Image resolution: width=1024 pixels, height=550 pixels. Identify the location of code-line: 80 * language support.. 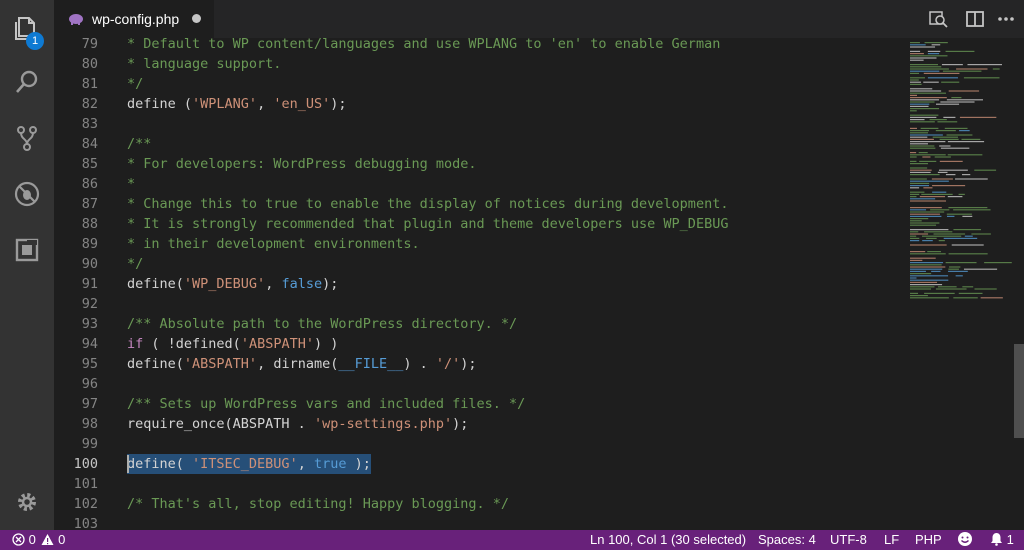
(479, 64).